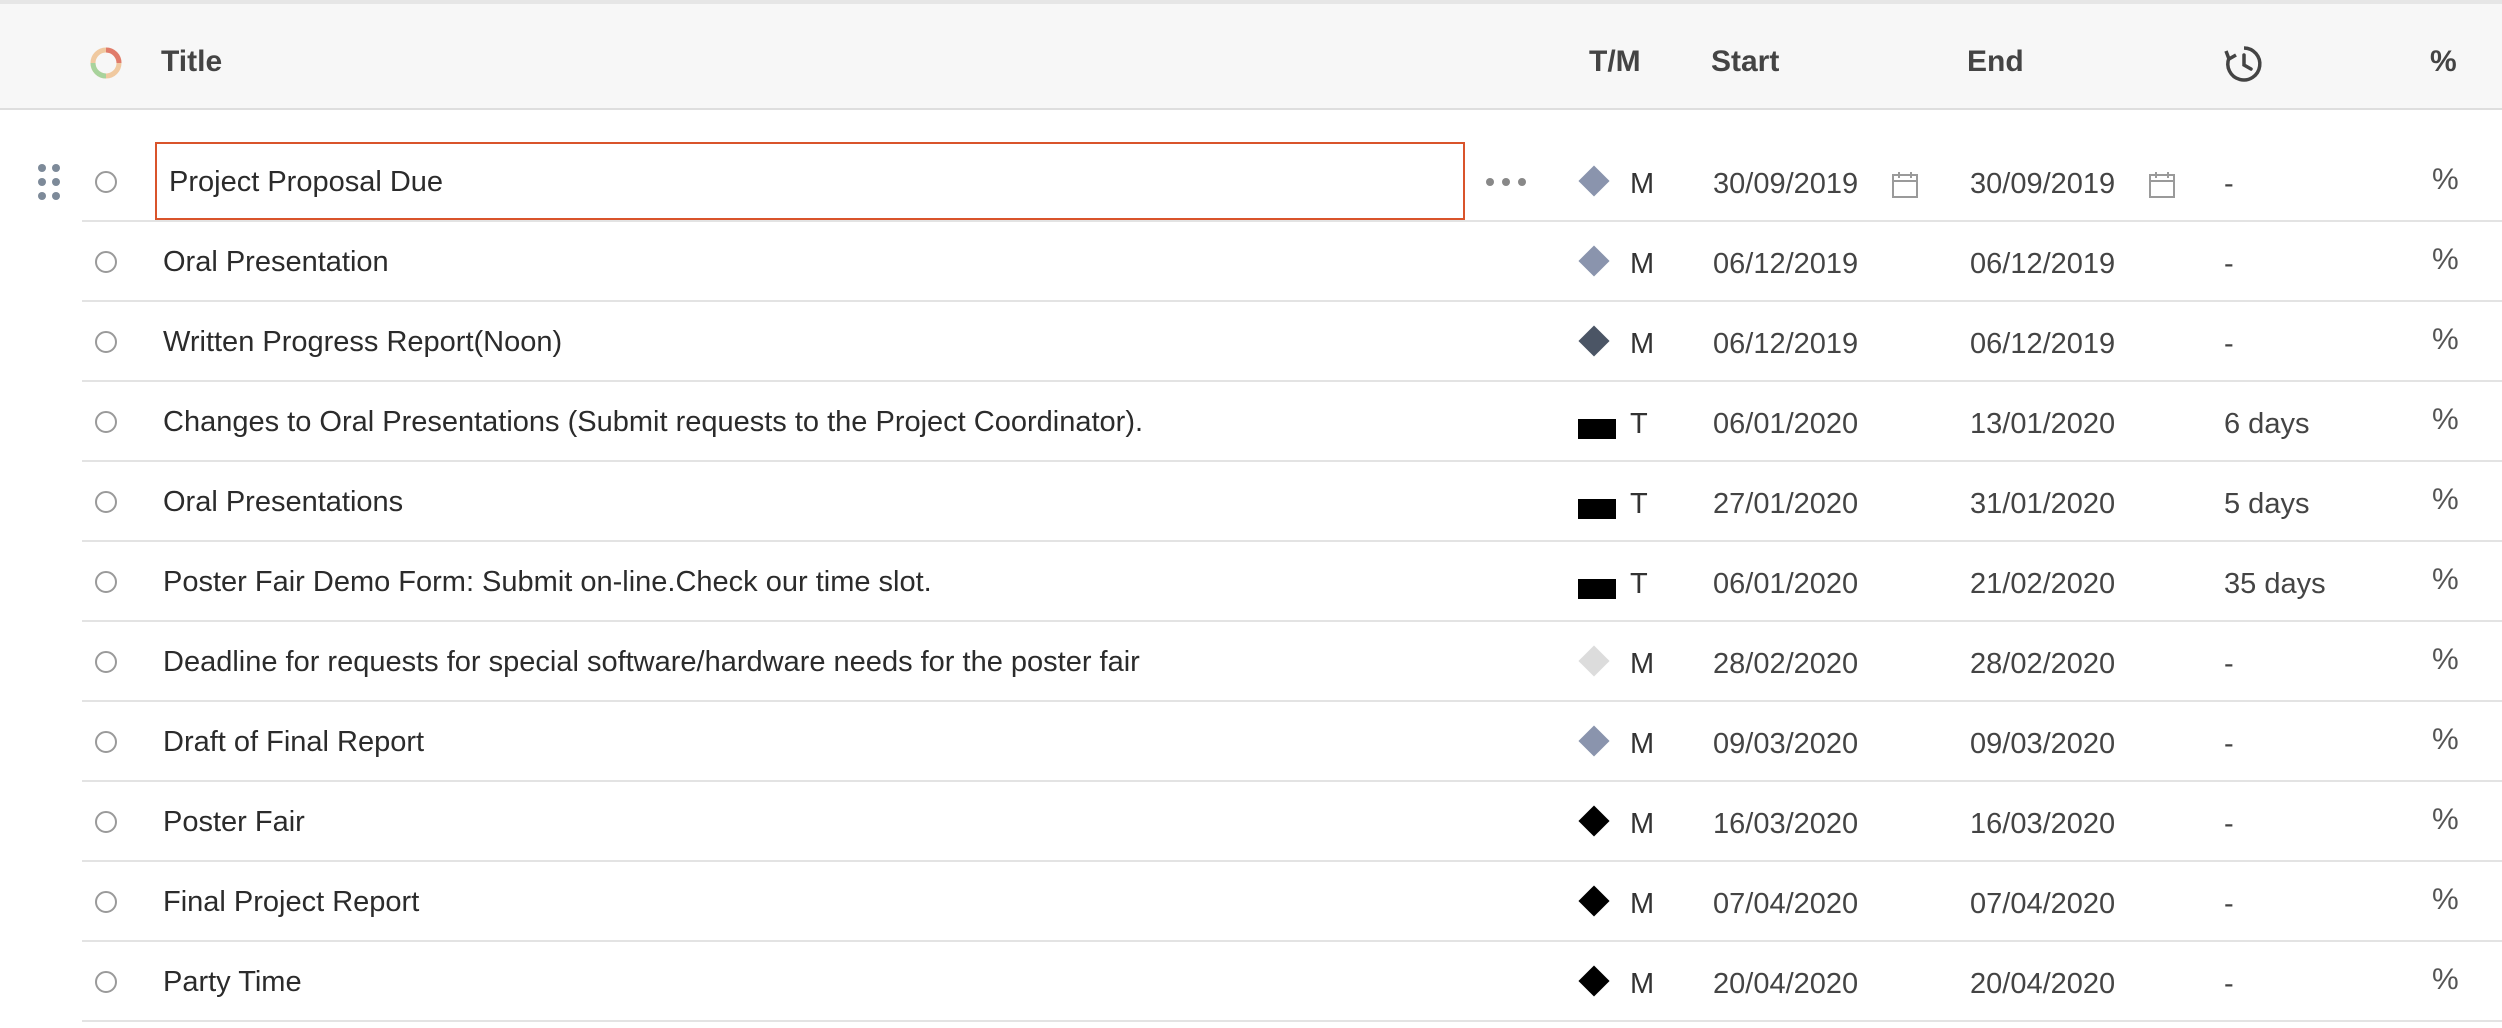 This screenshot has width=2502, height=1028. I want to click on end-date: 21/02/2020, so click(2042, 584).